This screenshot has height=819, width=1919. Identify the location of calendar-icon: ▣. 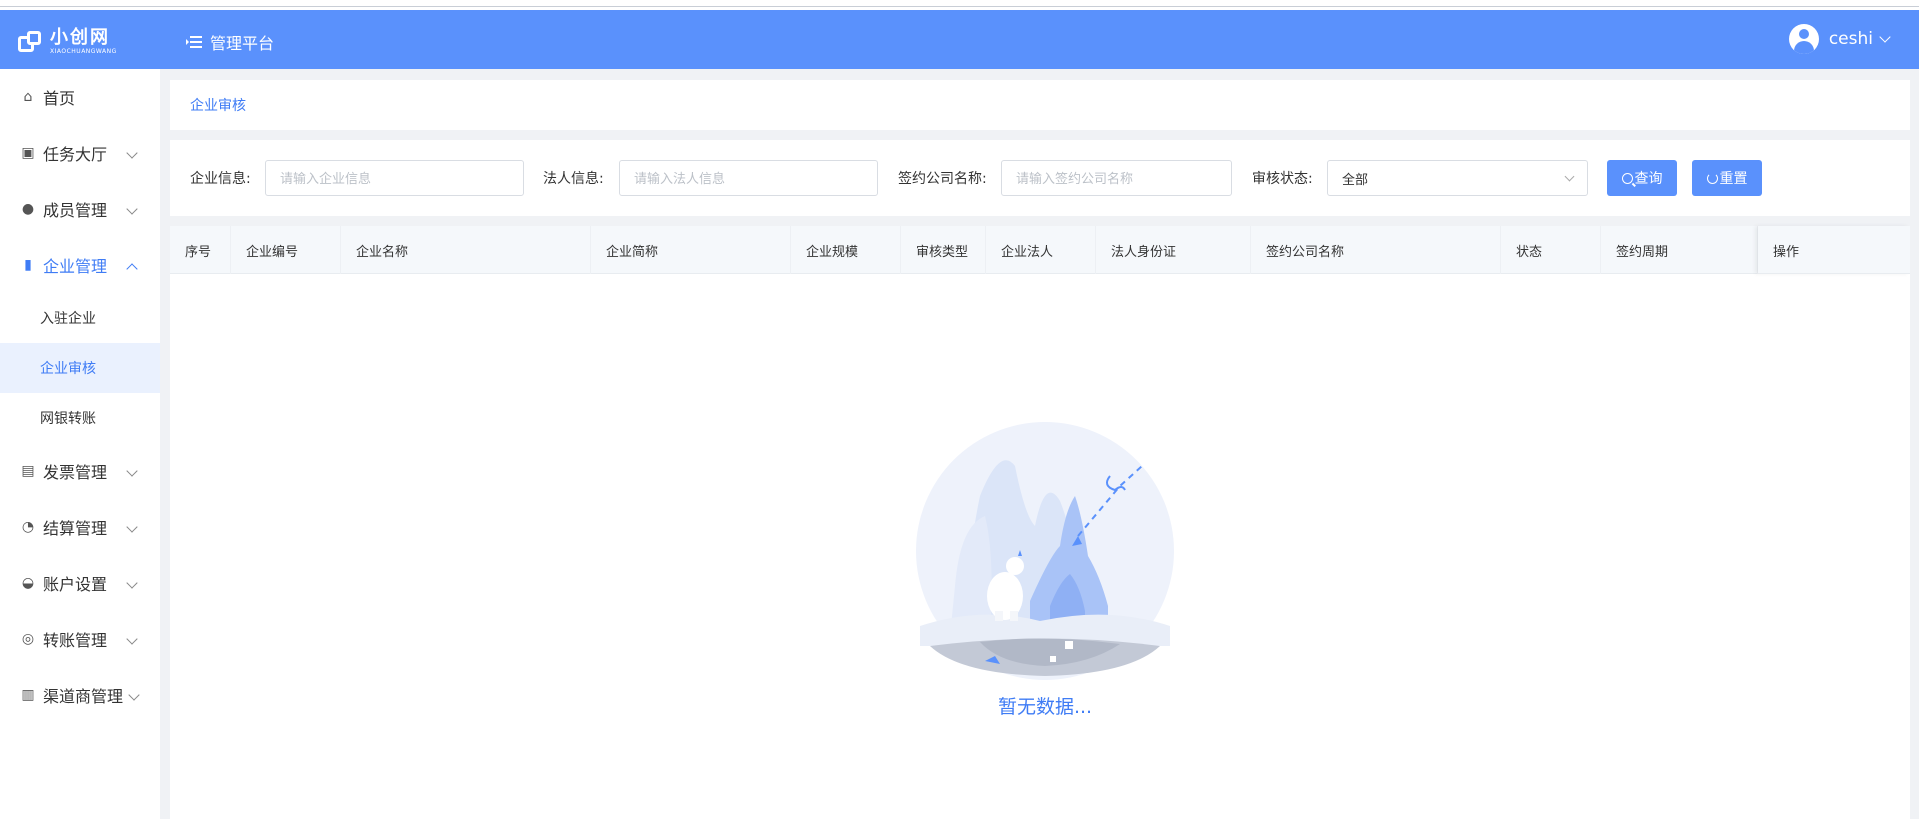
(28, 153).